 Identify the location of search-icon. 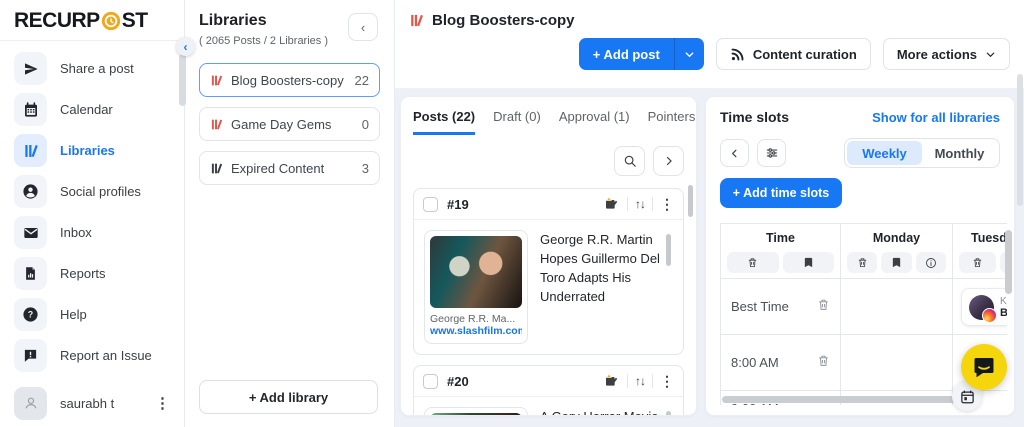
(630, 161).